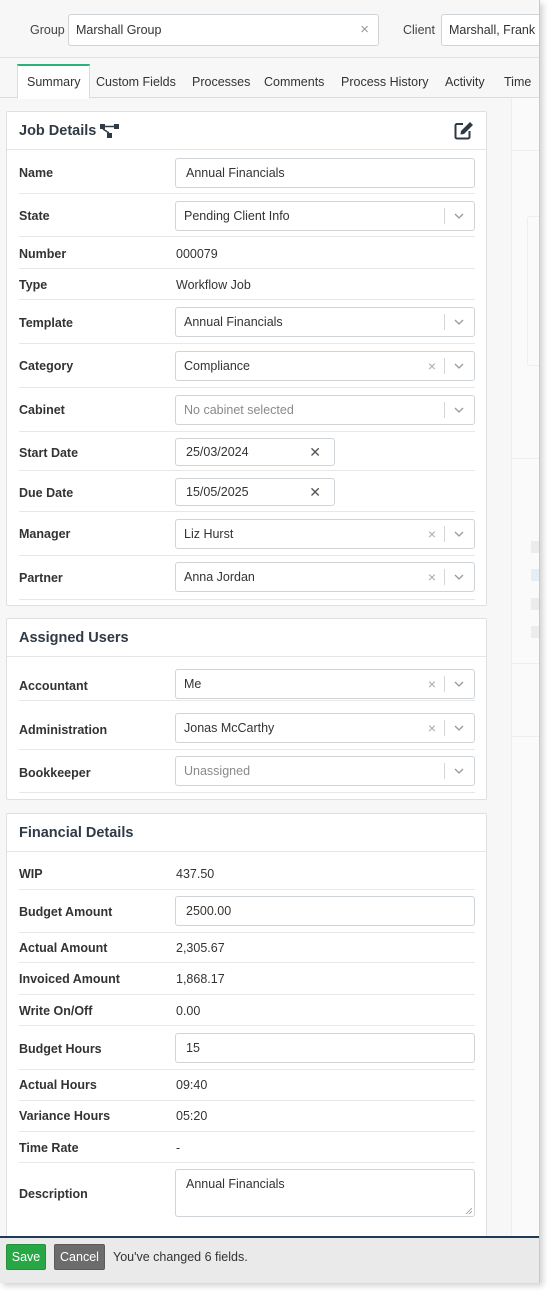 This screenshot has height=1291, width=552. Describe the element at coordinates (464, 132) in the screenshot. I see `edit-icon` at that location.